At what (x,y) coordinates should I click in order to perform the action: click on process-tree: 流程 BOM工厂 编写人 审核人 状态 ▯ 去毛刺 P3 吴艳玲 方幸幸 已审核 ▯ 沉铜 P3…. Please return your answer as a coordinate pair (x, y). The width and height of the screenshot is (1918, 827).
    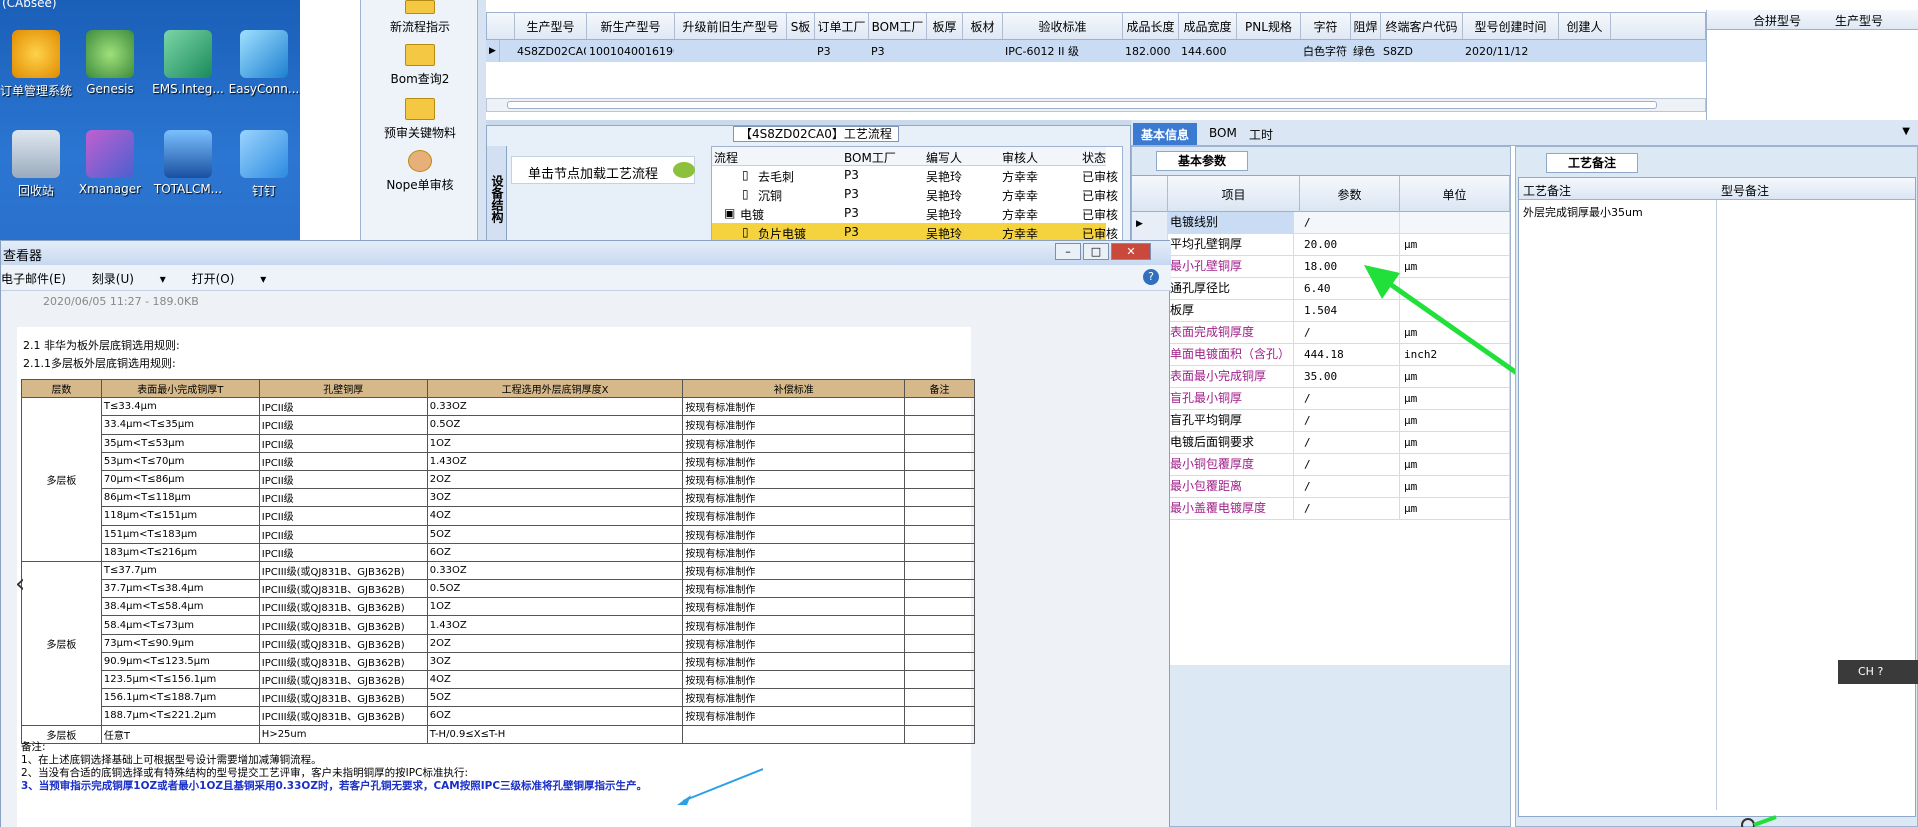
    Looking at the image, I should click on (917, 196).